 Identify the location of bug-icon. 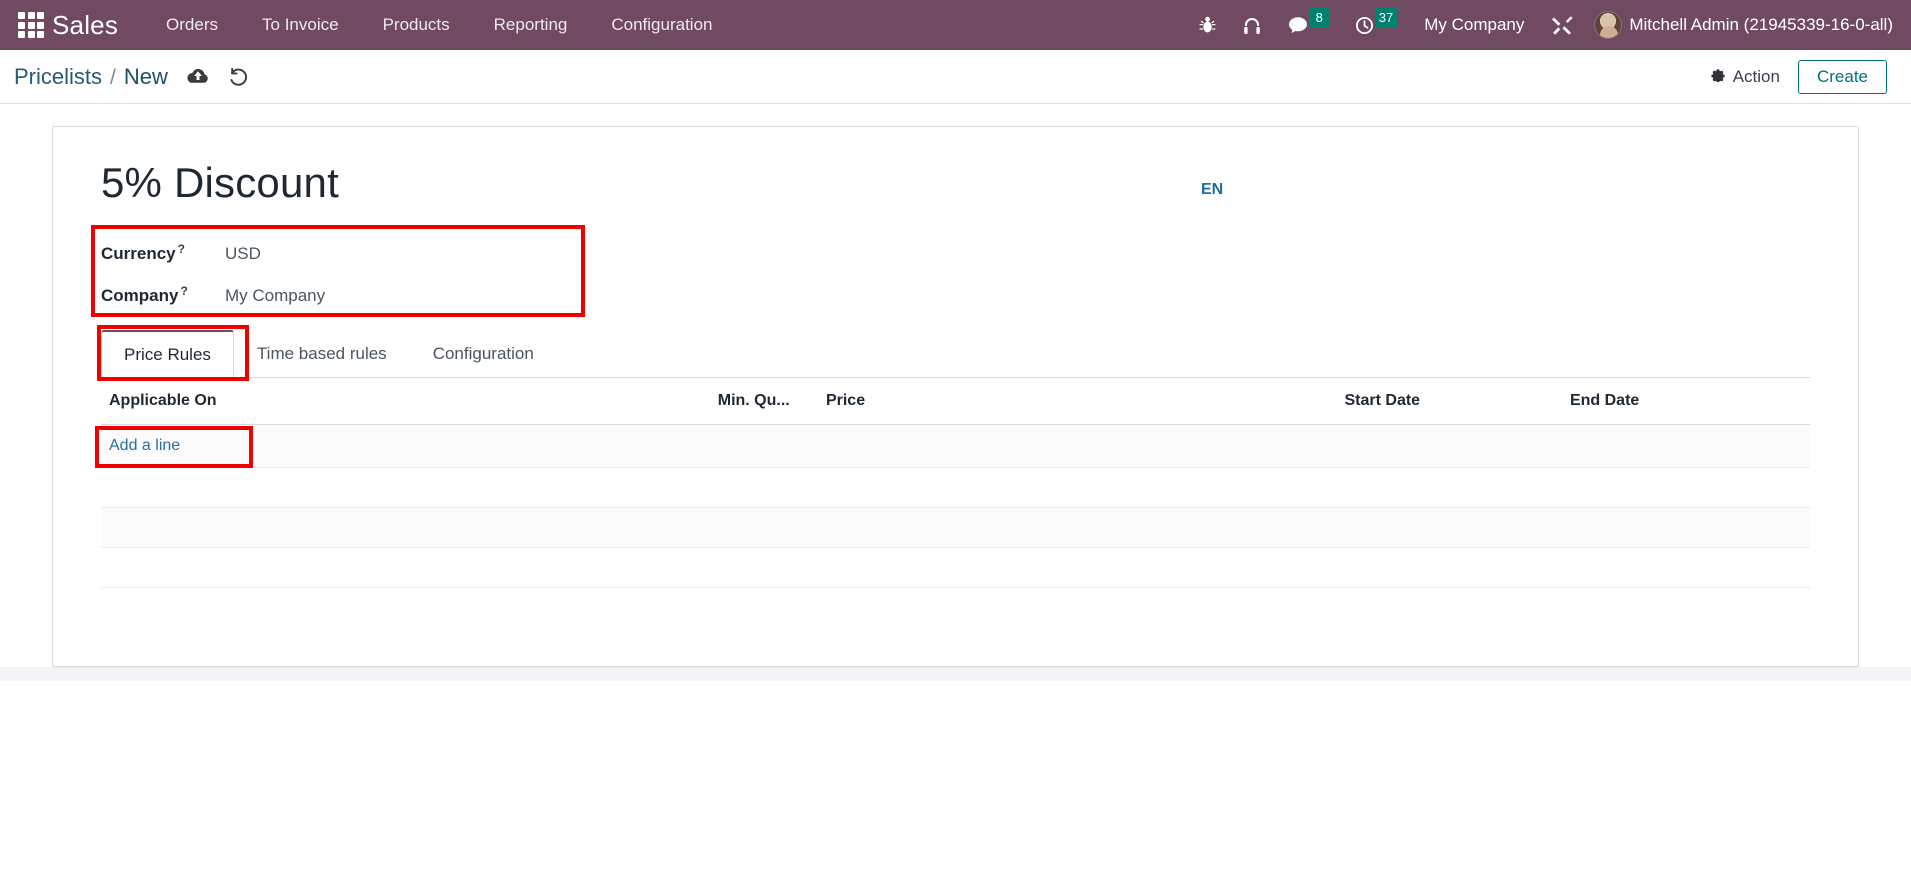
(1207, 25).